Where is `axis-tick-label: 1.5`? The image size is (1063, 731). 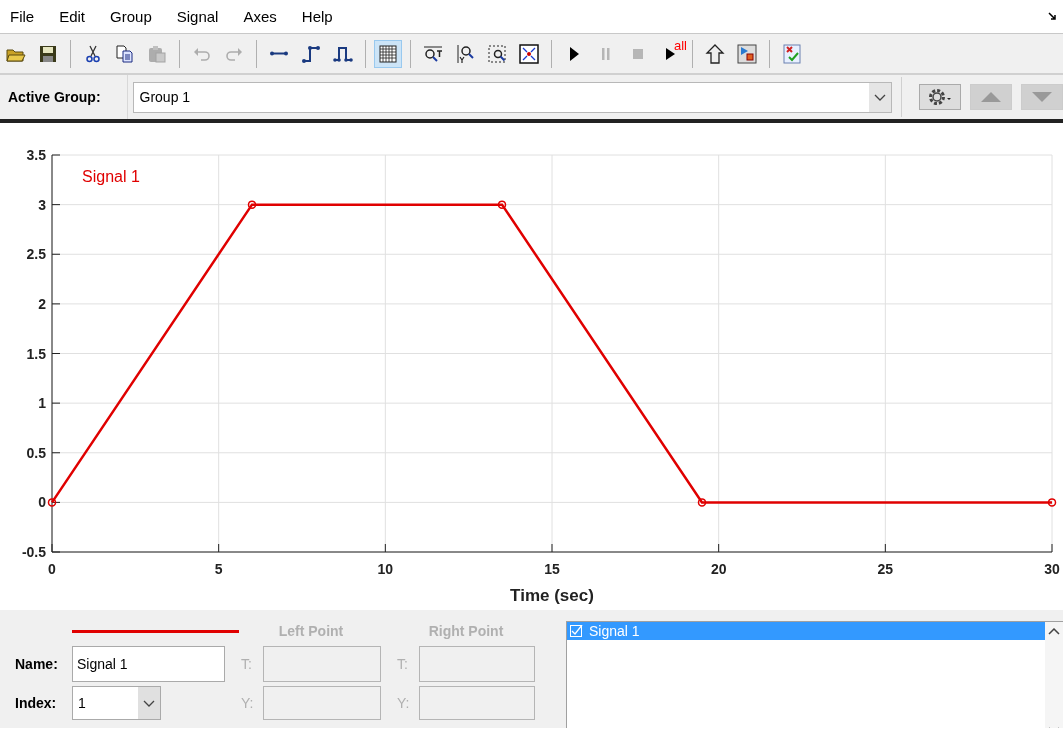 axis-tick-label: 1.5 is located at coordinates (36, 353).